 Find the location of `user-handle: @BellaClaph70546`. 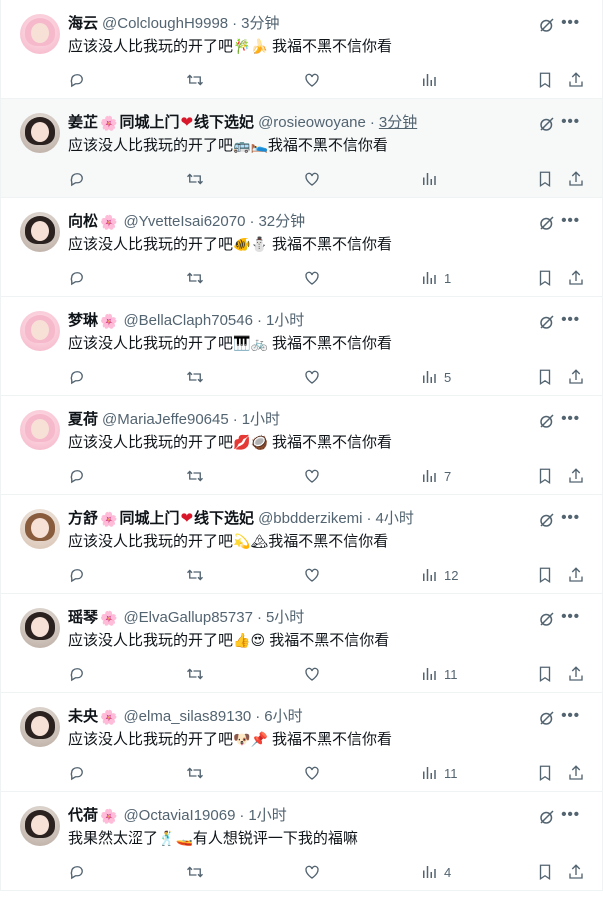

user-handle: @BellaClaph70546 is located at coordinates (188, 321).